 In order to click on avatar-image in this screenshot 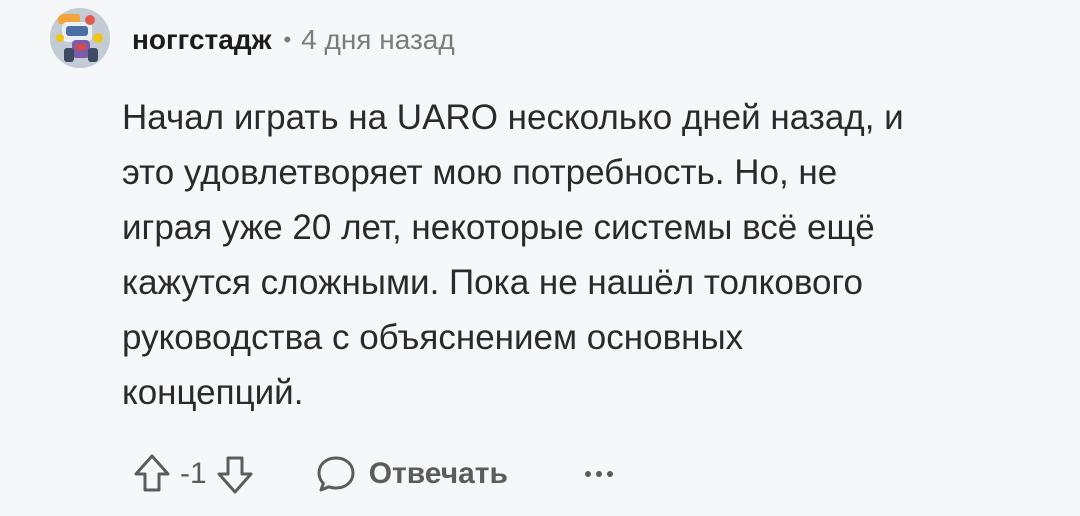, I will do `click(80, 38)`.